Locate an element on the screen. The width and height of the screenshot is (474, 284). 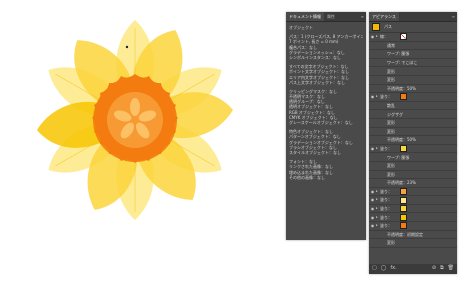
appearance-subrow: ◉ワープ: でこぼこ is located at coordinates (413, 63).